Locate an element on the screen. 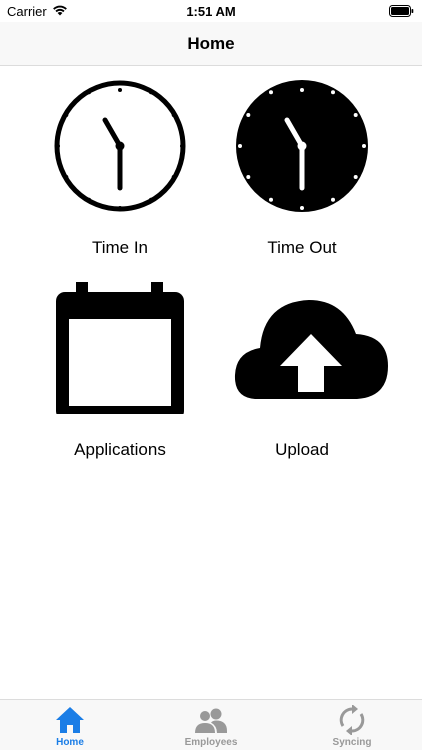  cloud-upload-icon is located at coordinates (311, 349).